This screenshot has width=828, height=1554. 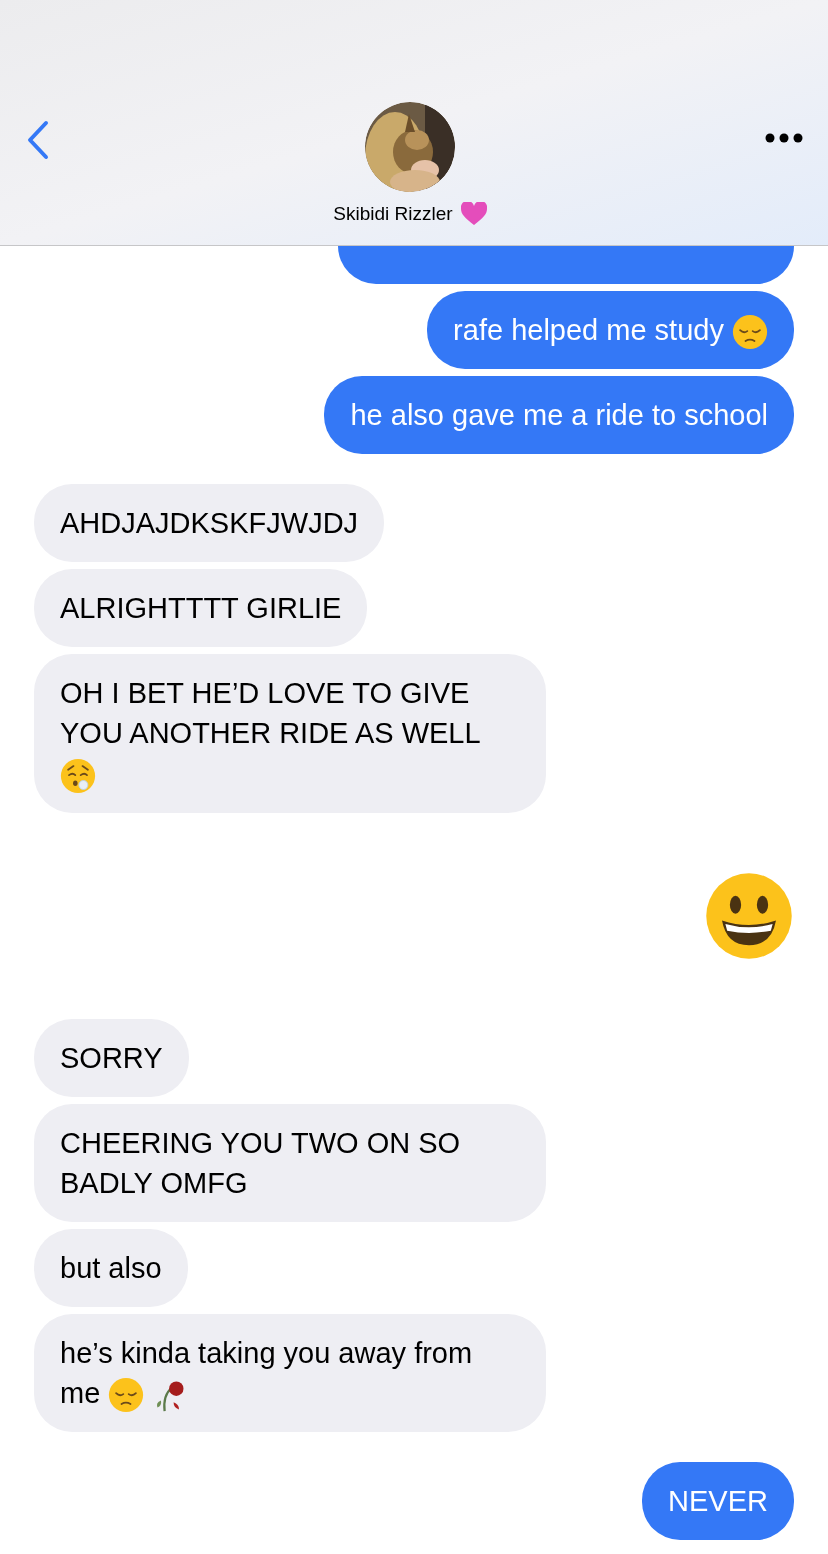 What do you see at coordinates (393, 214) in the screenshot?
I see `contact-name: Skibidi Rizzler` at bounding box center [393, 214].